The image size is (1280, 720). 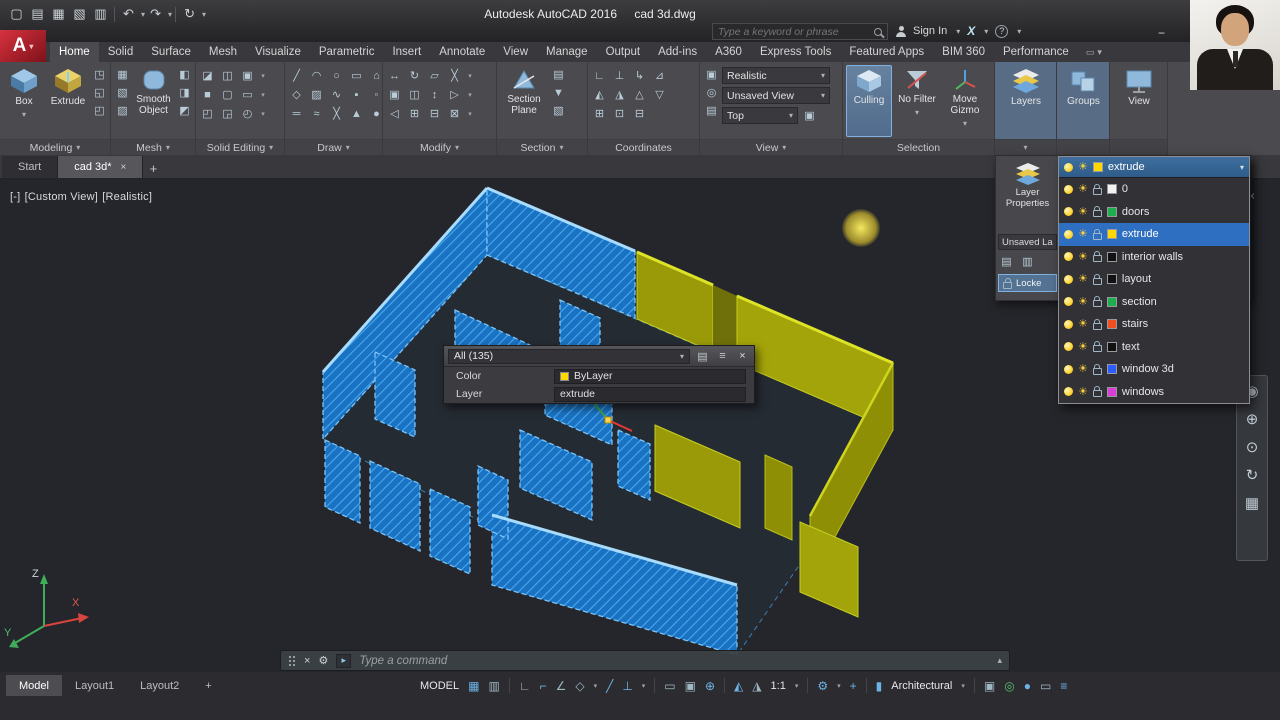 What do you see at coordinates (493, 686) in the screenshot?
I see `snap-mode-icon: ▥` at bounding box center [493, 686].